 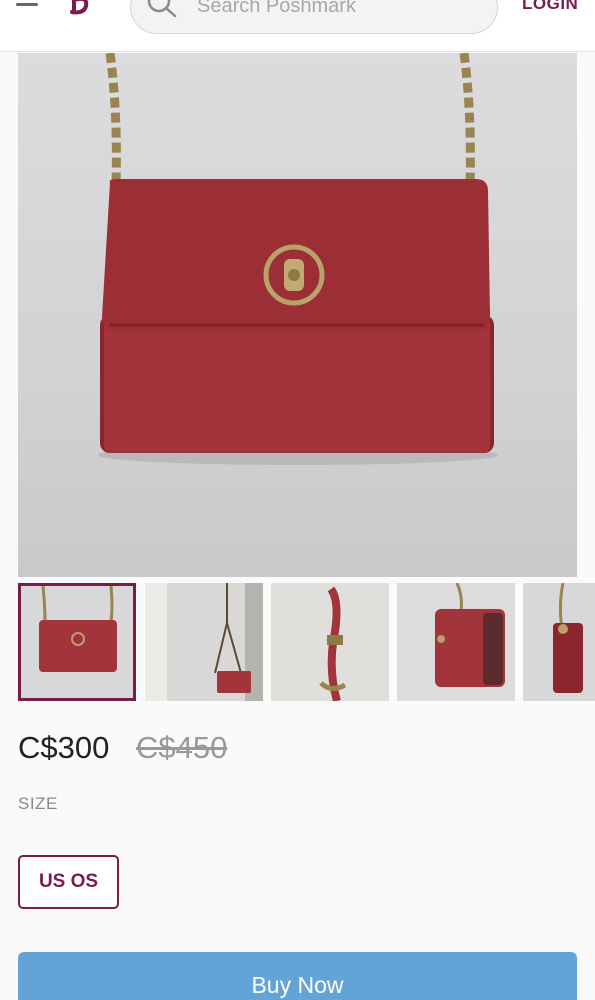 I want to click on size-option-us-os: US OS, so click(x=68, y=882).